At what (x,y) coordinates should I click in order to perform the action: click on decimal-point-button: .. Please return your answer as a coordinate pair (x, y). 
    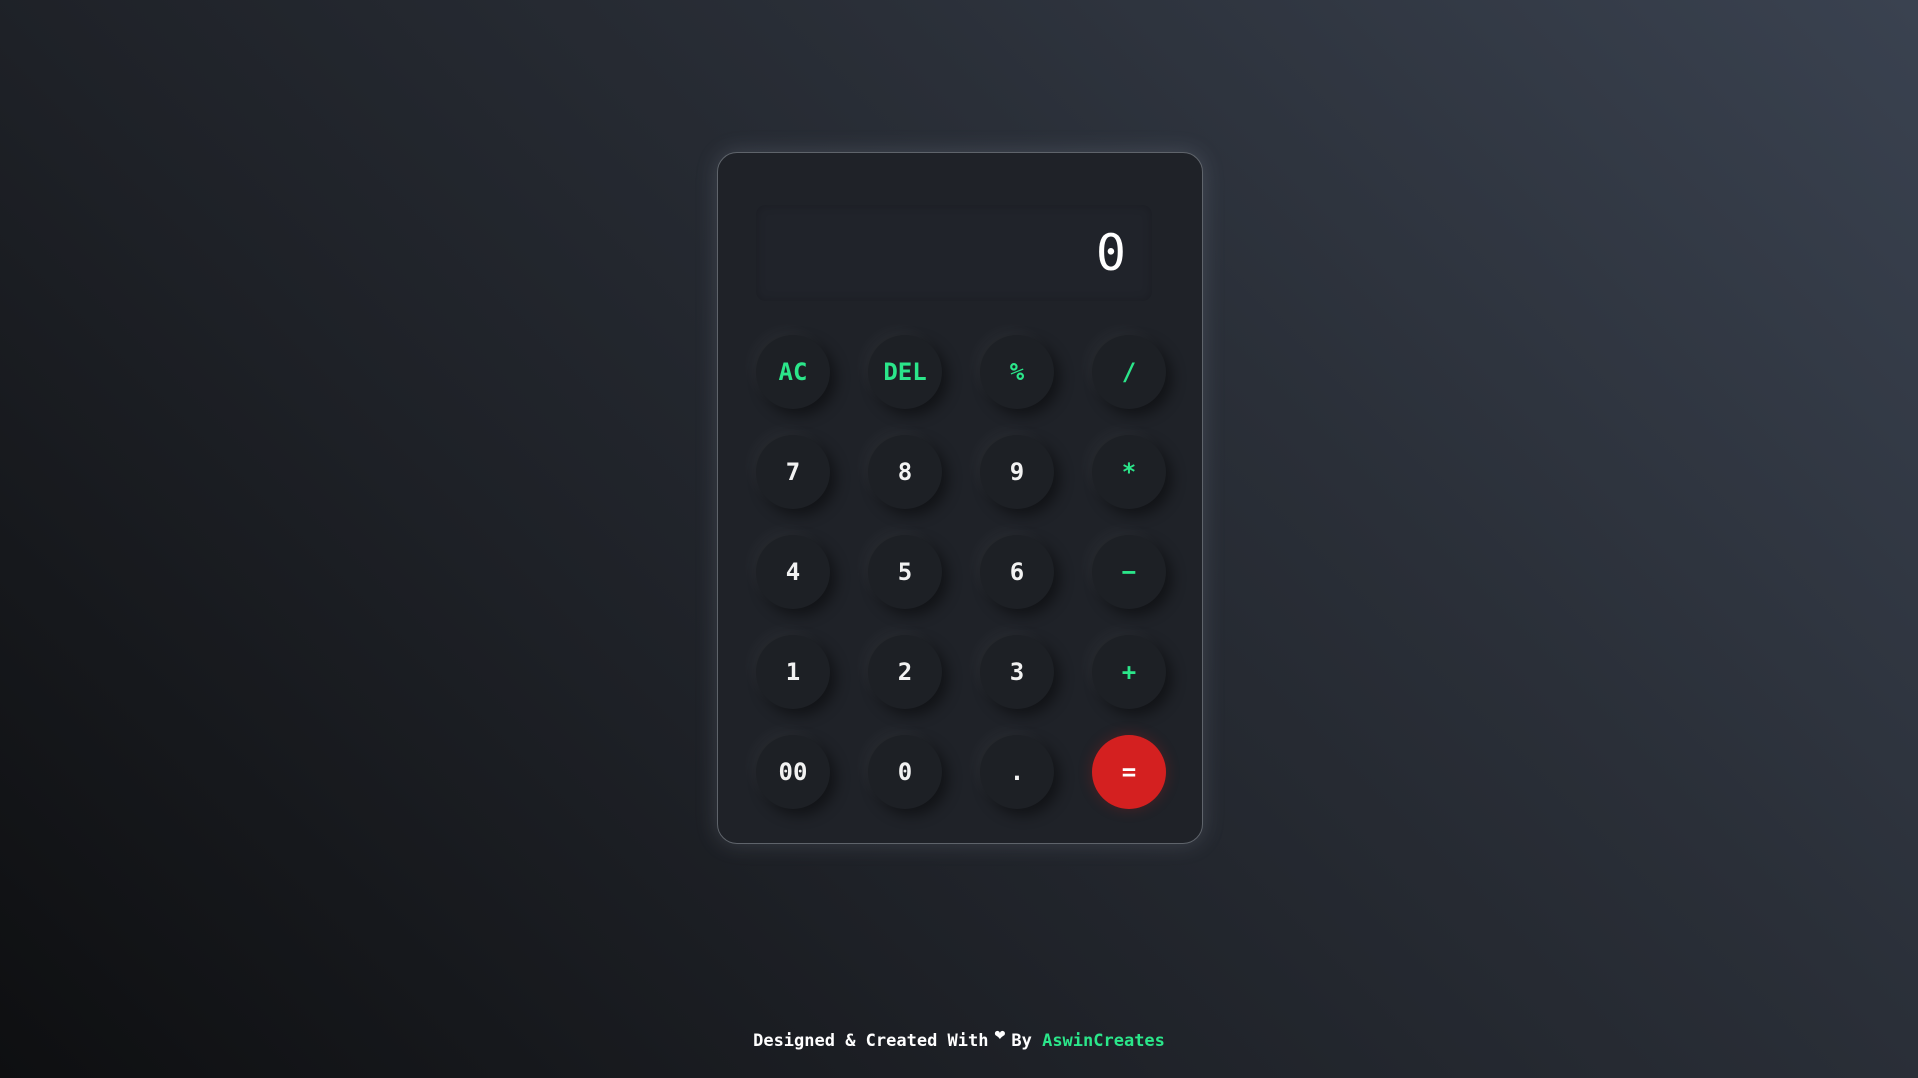
    Looking at the image, I should click on (1017, 772).